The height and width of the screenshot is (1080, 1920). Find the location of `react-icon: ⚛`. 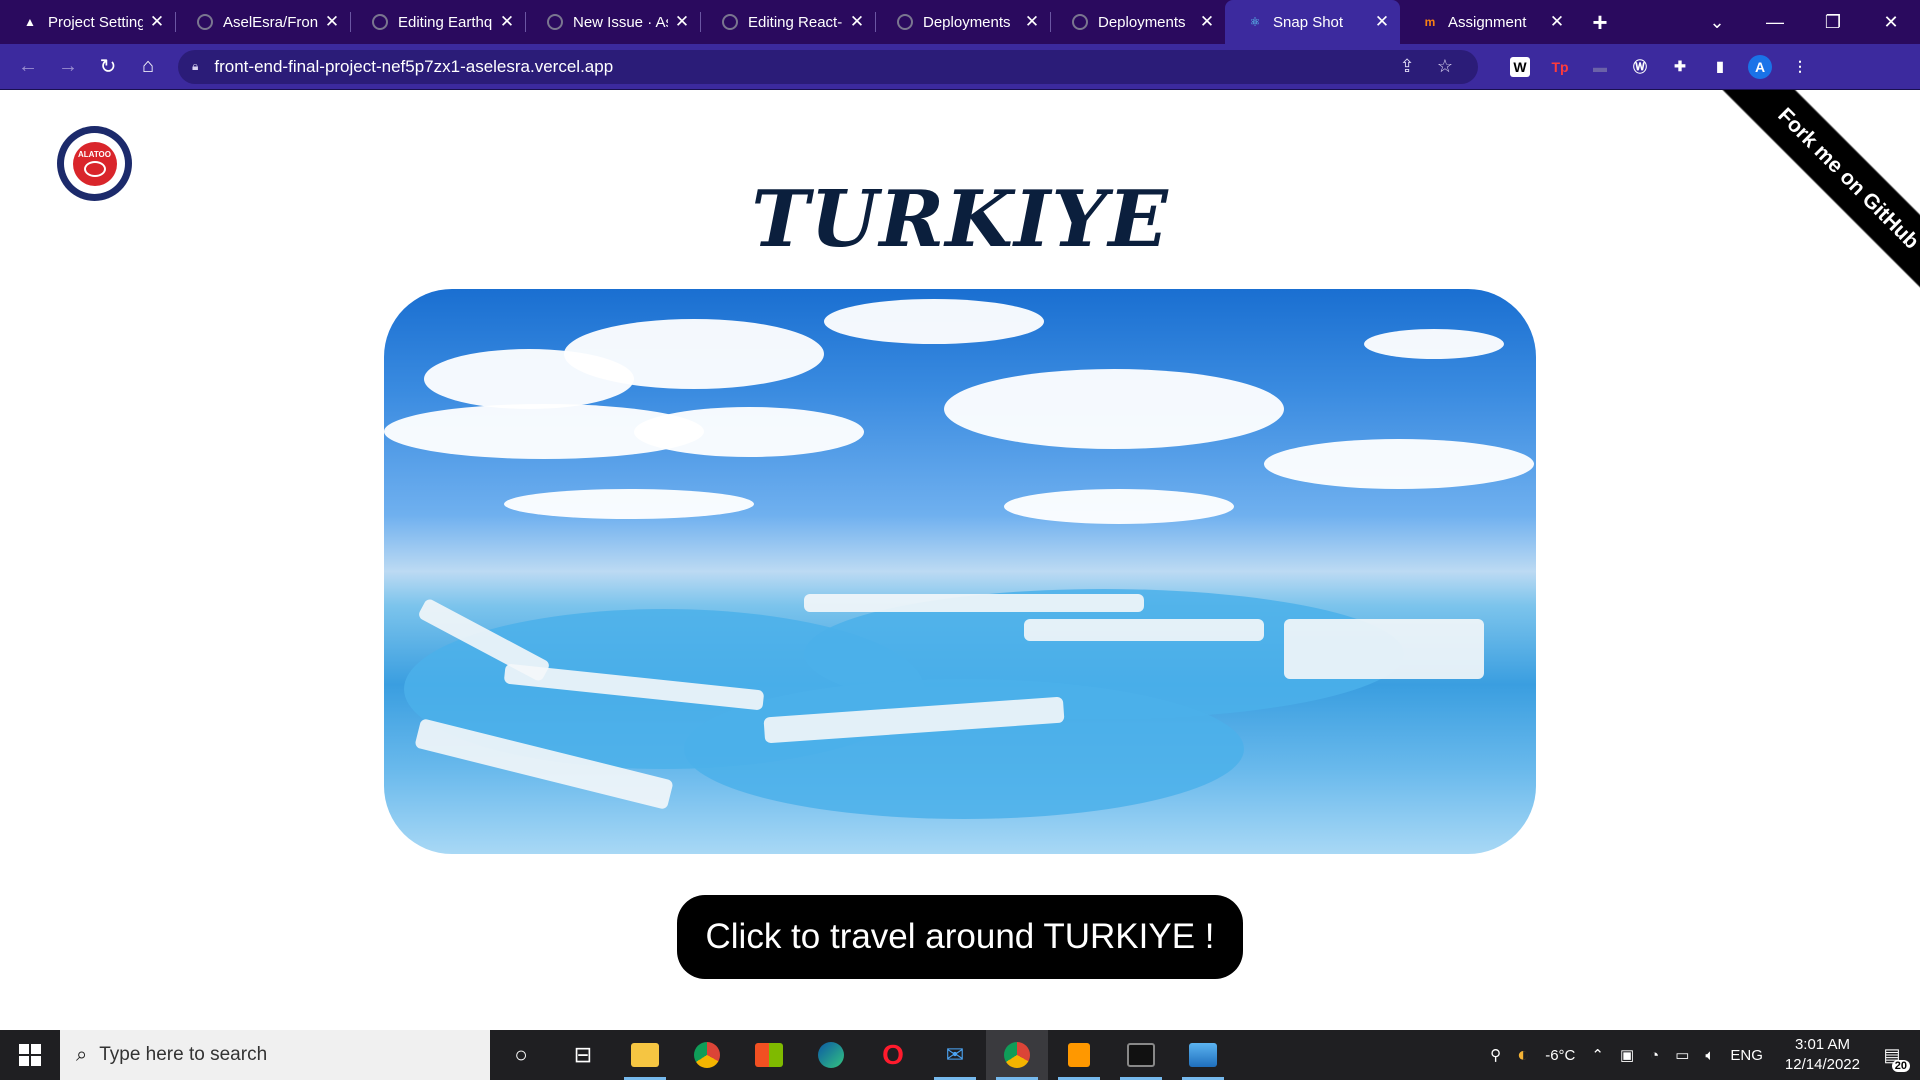

react-icon: ⚛ is located at coordinates (1255, 22).